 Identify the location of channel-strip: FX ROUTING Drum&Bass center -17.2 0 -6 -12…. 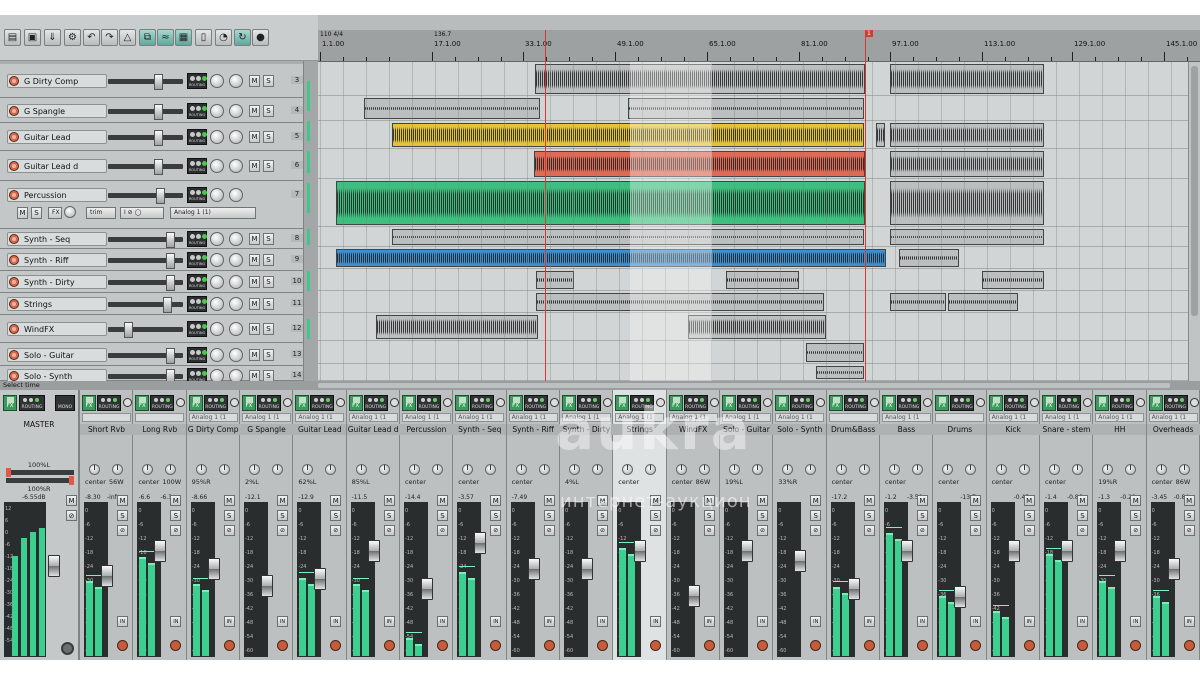
(853, 525).